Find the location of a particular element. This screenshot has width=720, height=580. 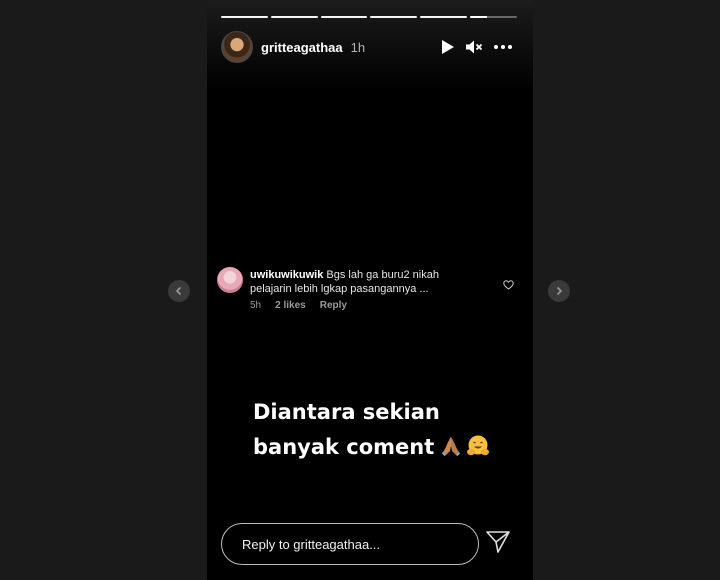

mute-icon is located at coordinates (474, 47).